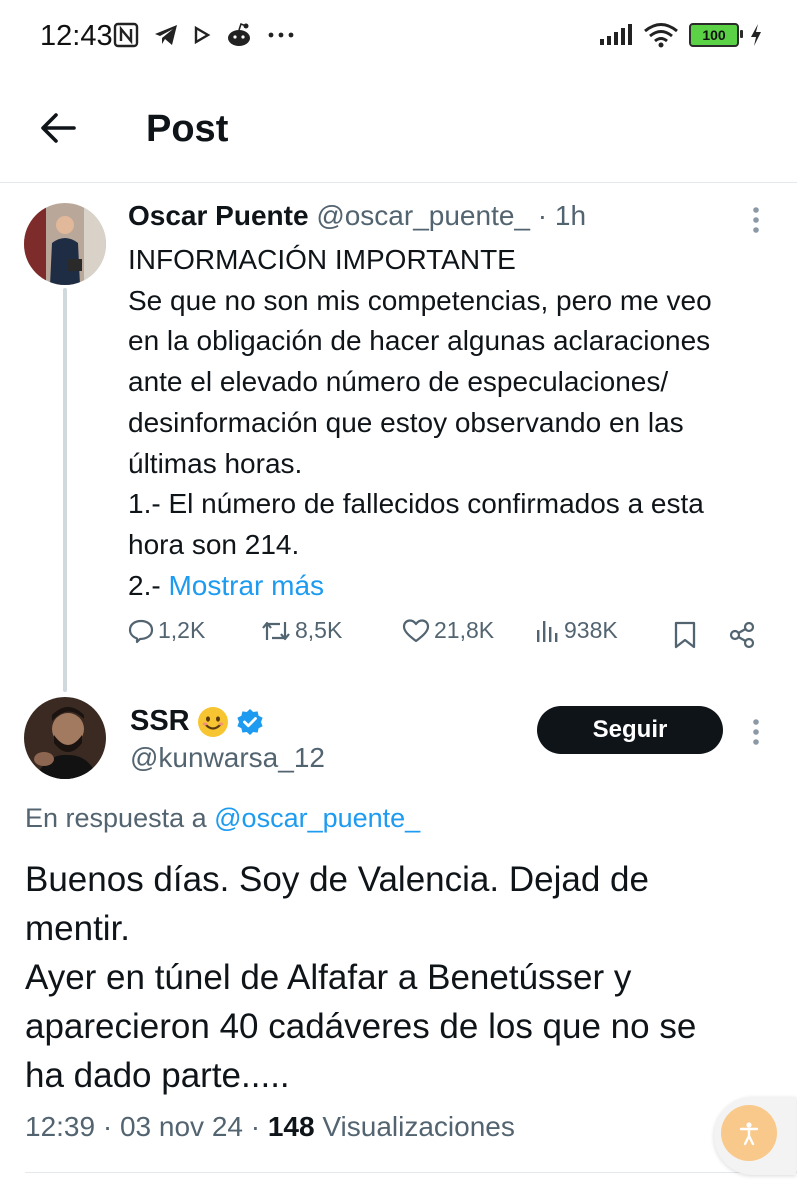 The width and height of the screenshot is (797, 1200). Describe the element at coordinates (218, 215) in the screenshot. I see `author-name: Oscar Puente` at that location.